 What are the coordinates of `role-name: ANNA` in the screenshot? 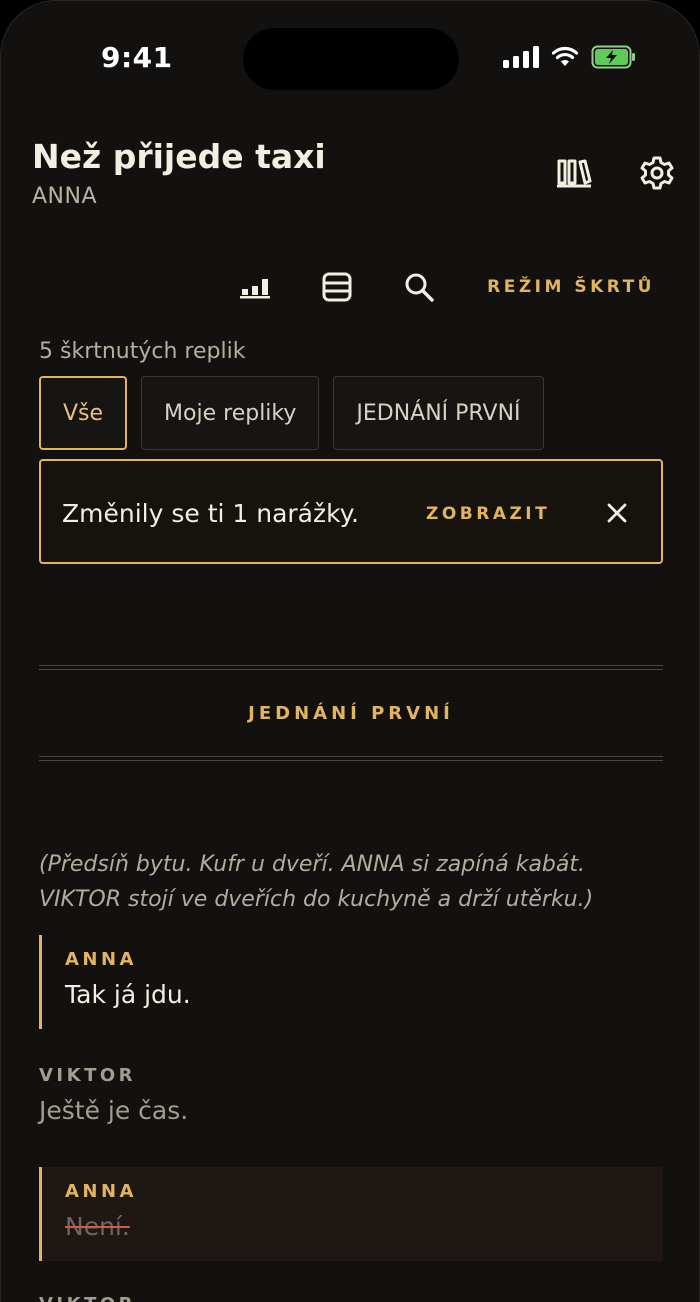 It's located at (65, 196).